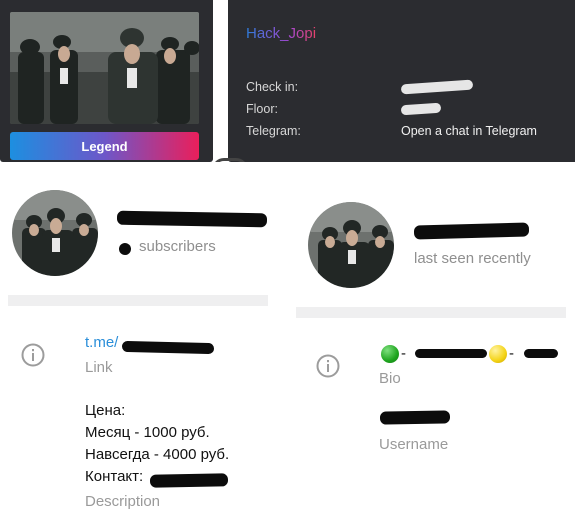  Describe the element at coordinates (123, 501) in the screenshot. I see `description-caption: Description` at that location.